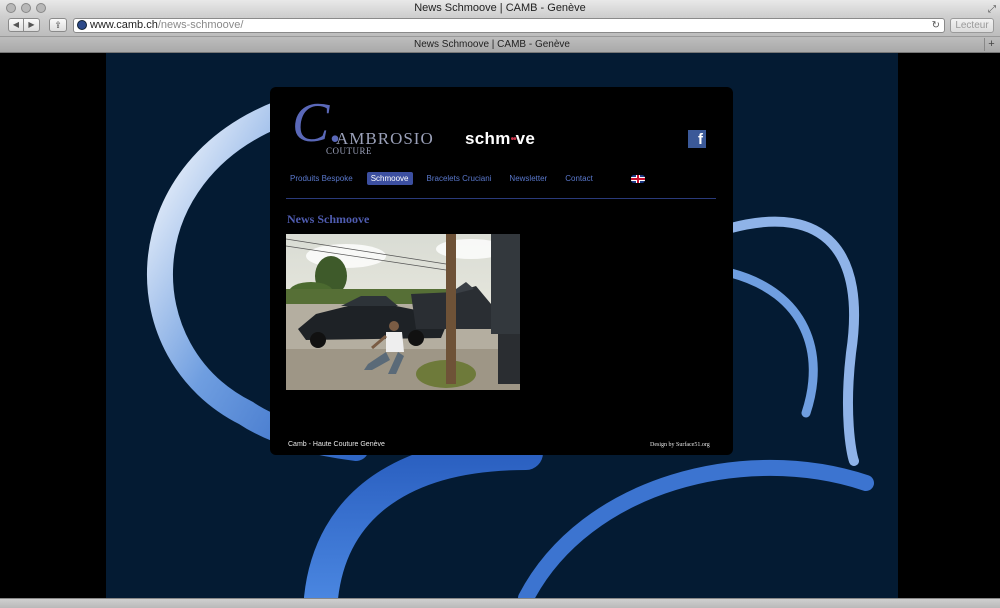 The height and width of the screenshot is (608, 1000). I want to click on browser-statusbar, so click(500, 603).